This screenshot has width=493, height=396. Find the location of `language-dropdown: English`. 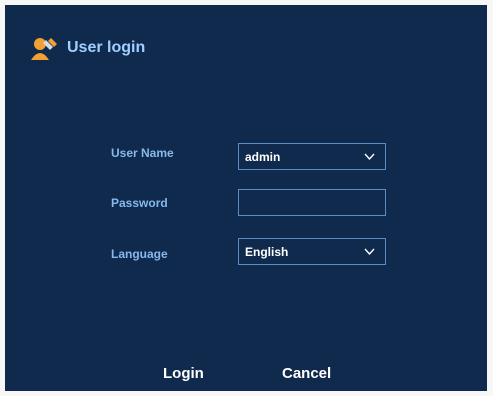

language-dropdown: English is located at coordinates (312, 251).